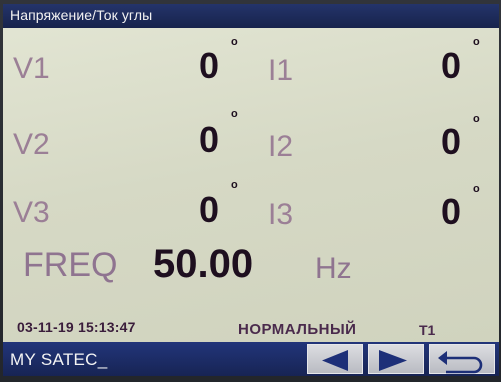  I want to click on next-button, so click(396, 359).